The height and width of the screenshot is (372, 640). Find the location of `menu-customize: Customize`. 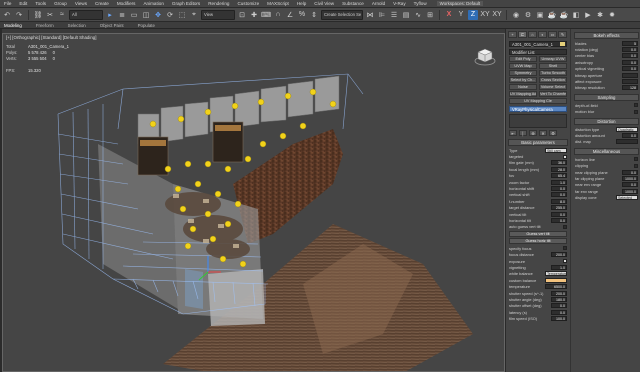

menu-customize: Customize is located at coordinates (248, 3).